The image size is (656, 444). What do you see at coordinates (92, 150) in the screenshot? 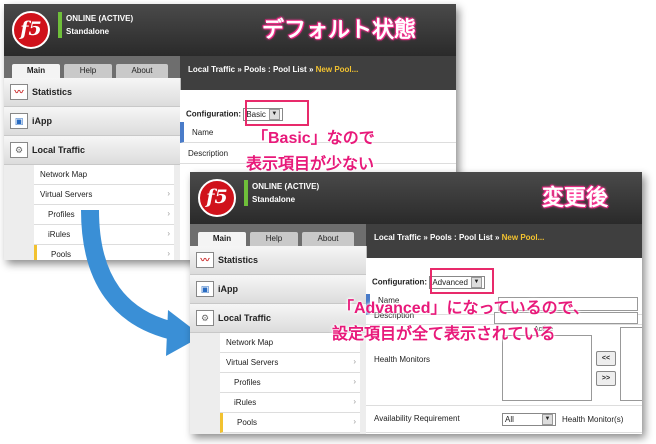
I see `nav-section-local-traffic: ⚙ Local Traffic` at bounding box center [92, 150].